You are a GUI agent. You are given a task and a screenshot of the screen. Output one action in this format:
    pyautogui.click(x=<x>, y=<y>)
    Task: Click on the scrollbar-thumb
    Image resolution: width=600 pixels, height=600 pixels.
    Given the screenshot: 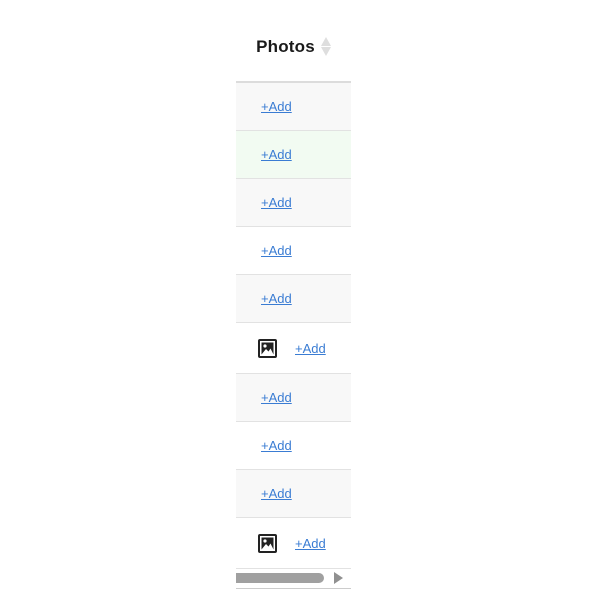 What is the action you would take?
    pyautogui.click(x=280, y=578)
    